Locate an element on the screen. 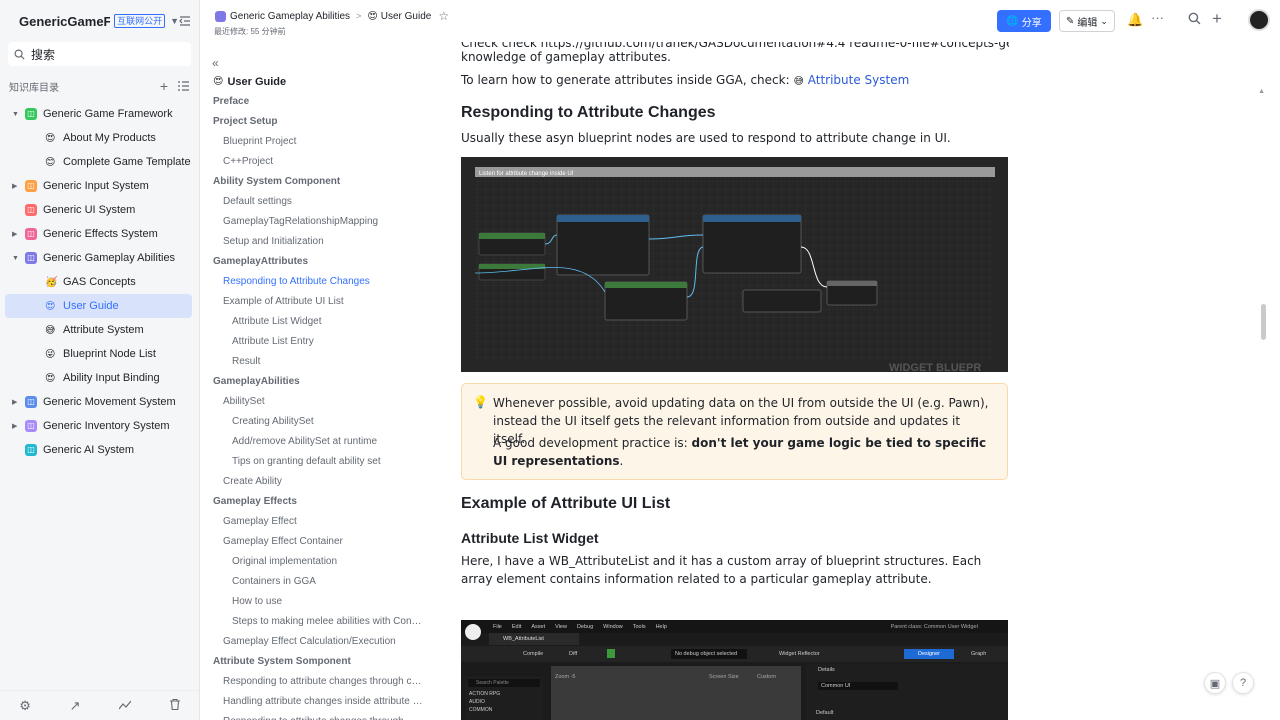 This screenshot has width=1280, height=720. settings-icon: ⚙ is located at coordinates (25, 706).